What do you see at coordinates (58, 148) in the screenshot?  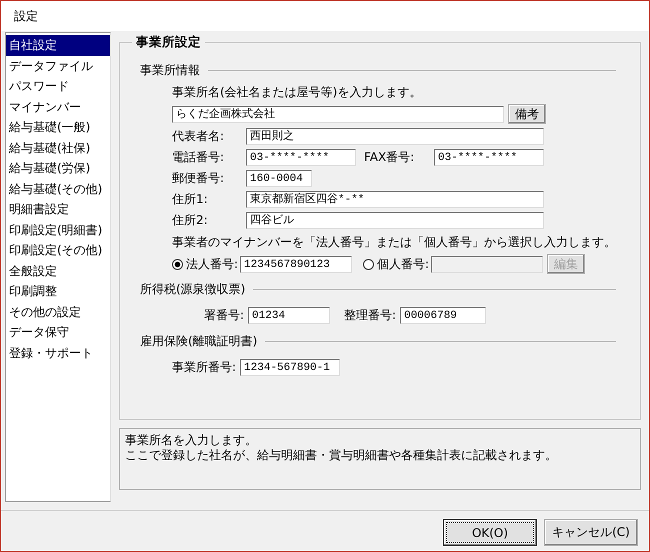 I see `sidebar-item: 給与基礎(社保)` at bounding box center [58, 148].